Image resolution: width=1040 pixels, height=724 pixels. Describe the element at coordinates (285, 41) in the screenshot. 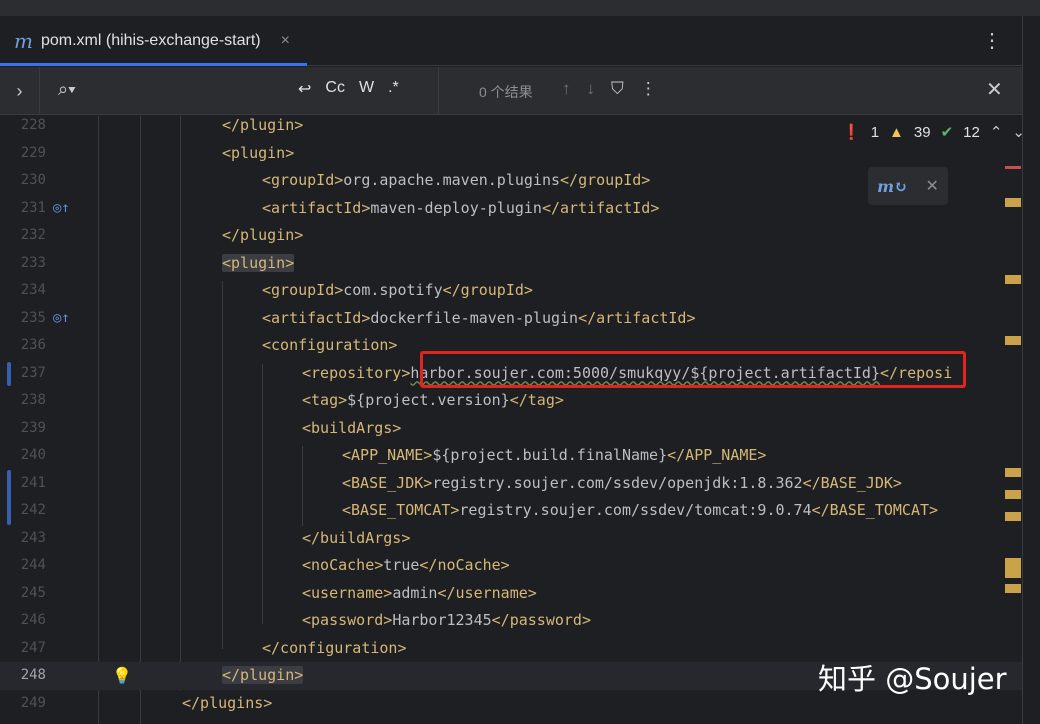

I see `tab-close-icon: ×` at that location.